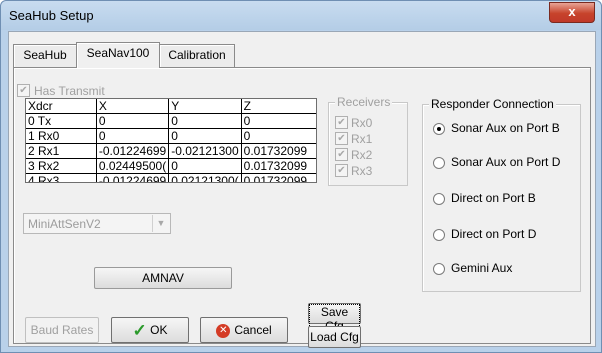 The height and width of the screenshot is (353, 602). What do you see at coordinates (253, 330) in the screenshot?
I see `cancel-button-label: Cancel` at bounding box center [253, 330].